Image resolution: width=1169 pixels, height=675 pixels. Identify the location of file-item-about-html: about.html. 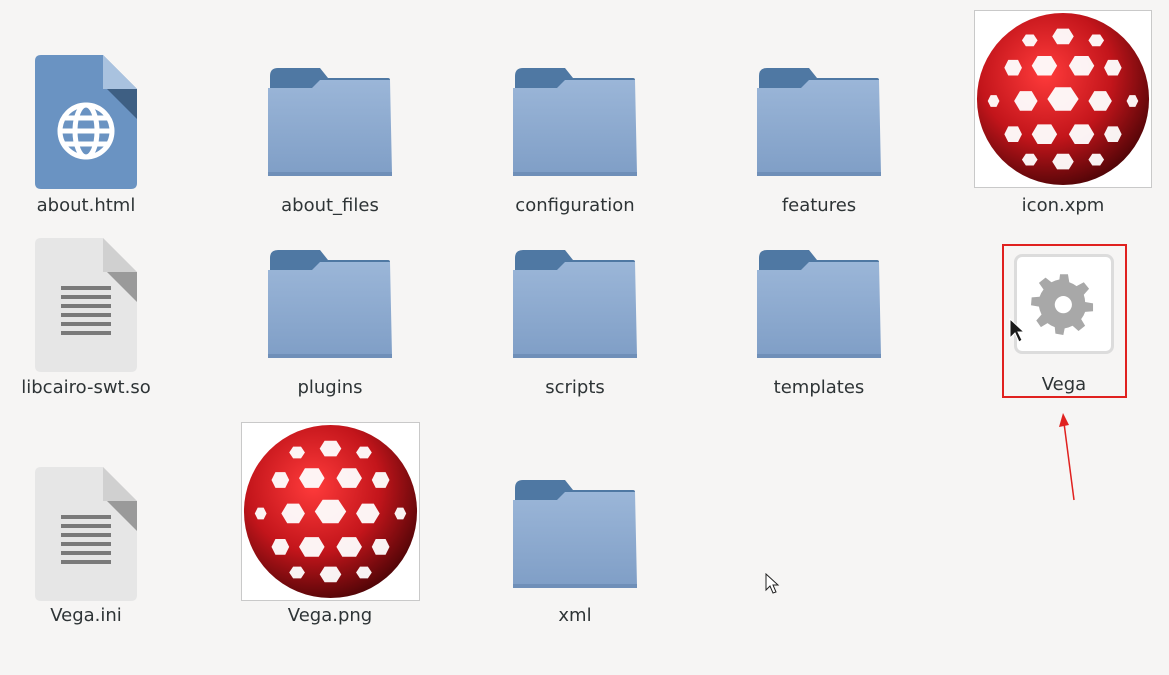
(93, 137).